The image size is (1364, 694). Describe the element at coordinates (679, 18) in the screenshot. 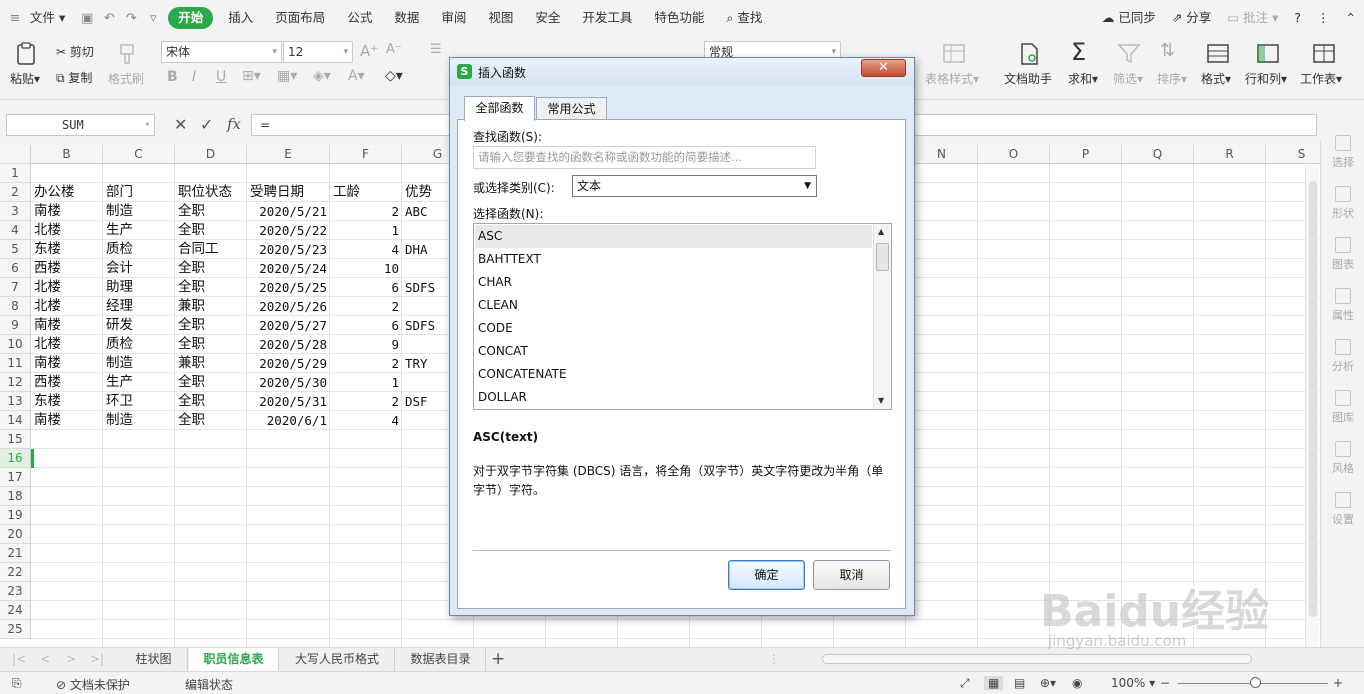

I see `tab-9: 特色功能` at that location.